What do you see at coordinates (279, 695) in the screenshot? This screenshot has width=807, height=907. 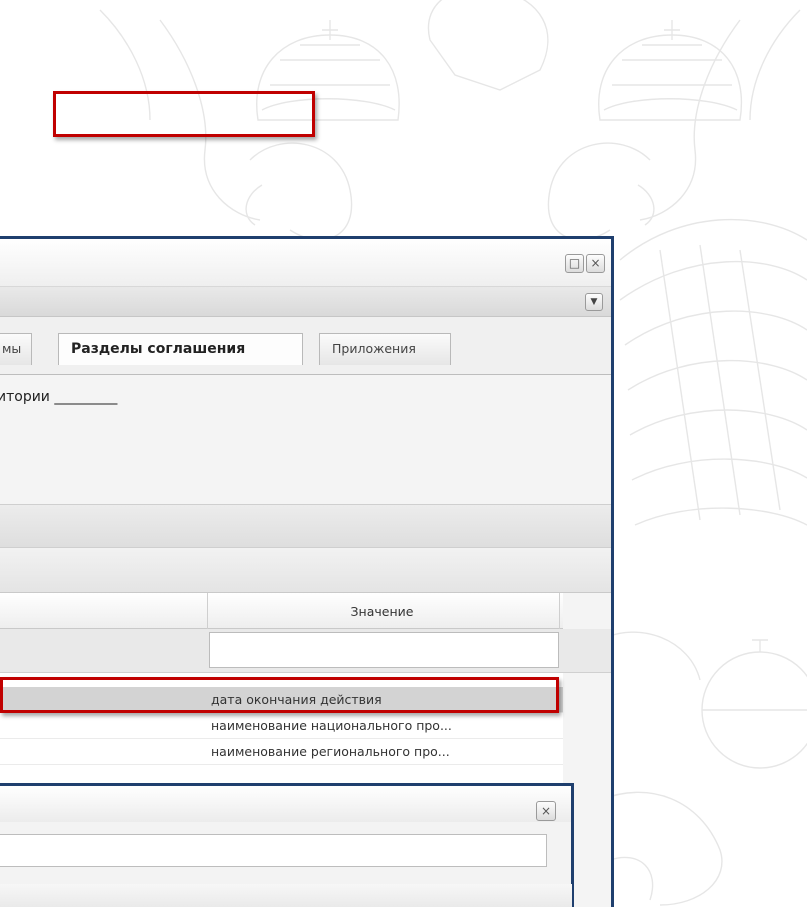 I see `row-highlight-annotation` at bounding box center [279, 695].